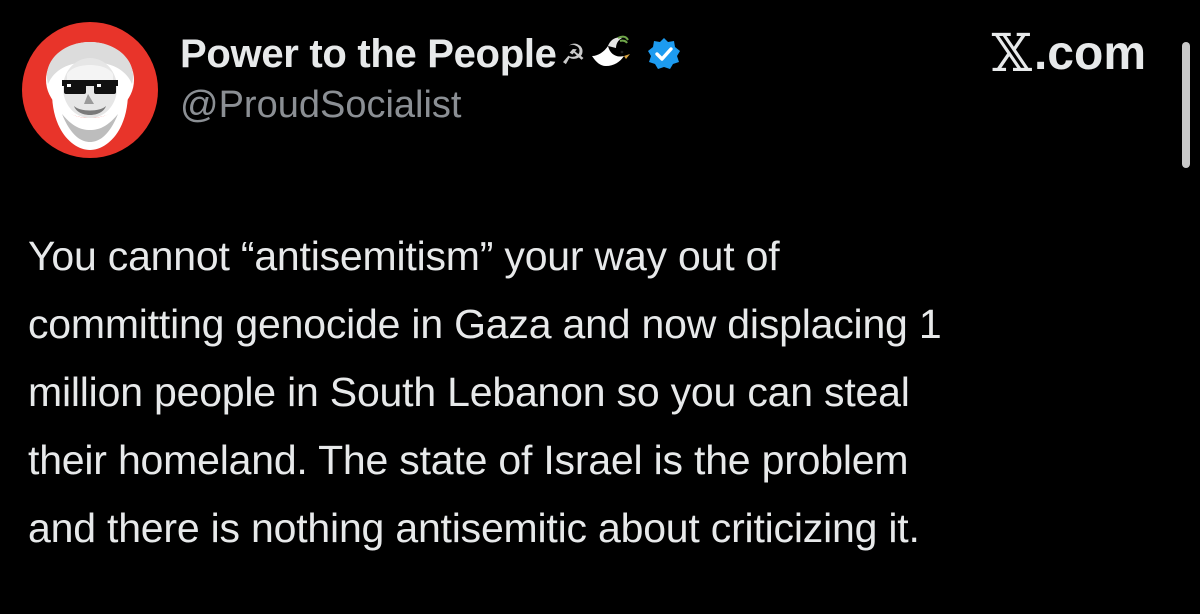 This screenshot has height=614, width=1200. Describe the element at coordinates (368, 54) in the screenshot. I see `display-name: Power to the People` at that location.